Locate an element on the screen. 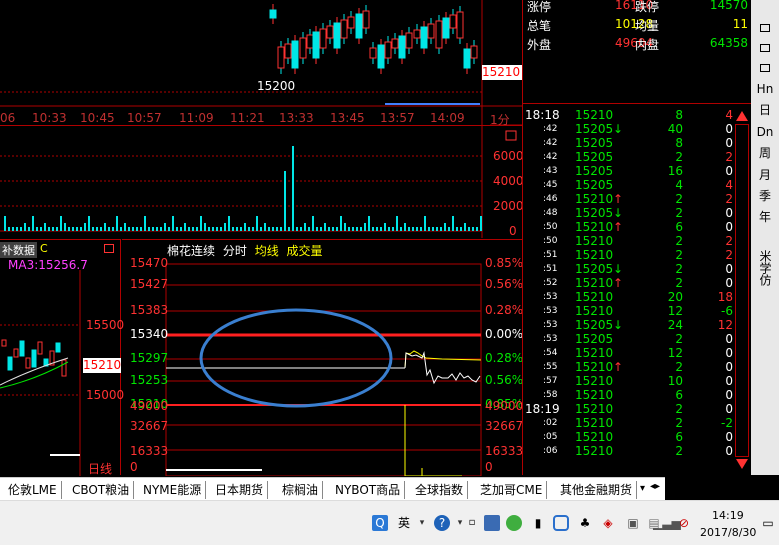 This screenshot has height=545, width=779. nav-period: 日 is located at coordinates (765, 110).